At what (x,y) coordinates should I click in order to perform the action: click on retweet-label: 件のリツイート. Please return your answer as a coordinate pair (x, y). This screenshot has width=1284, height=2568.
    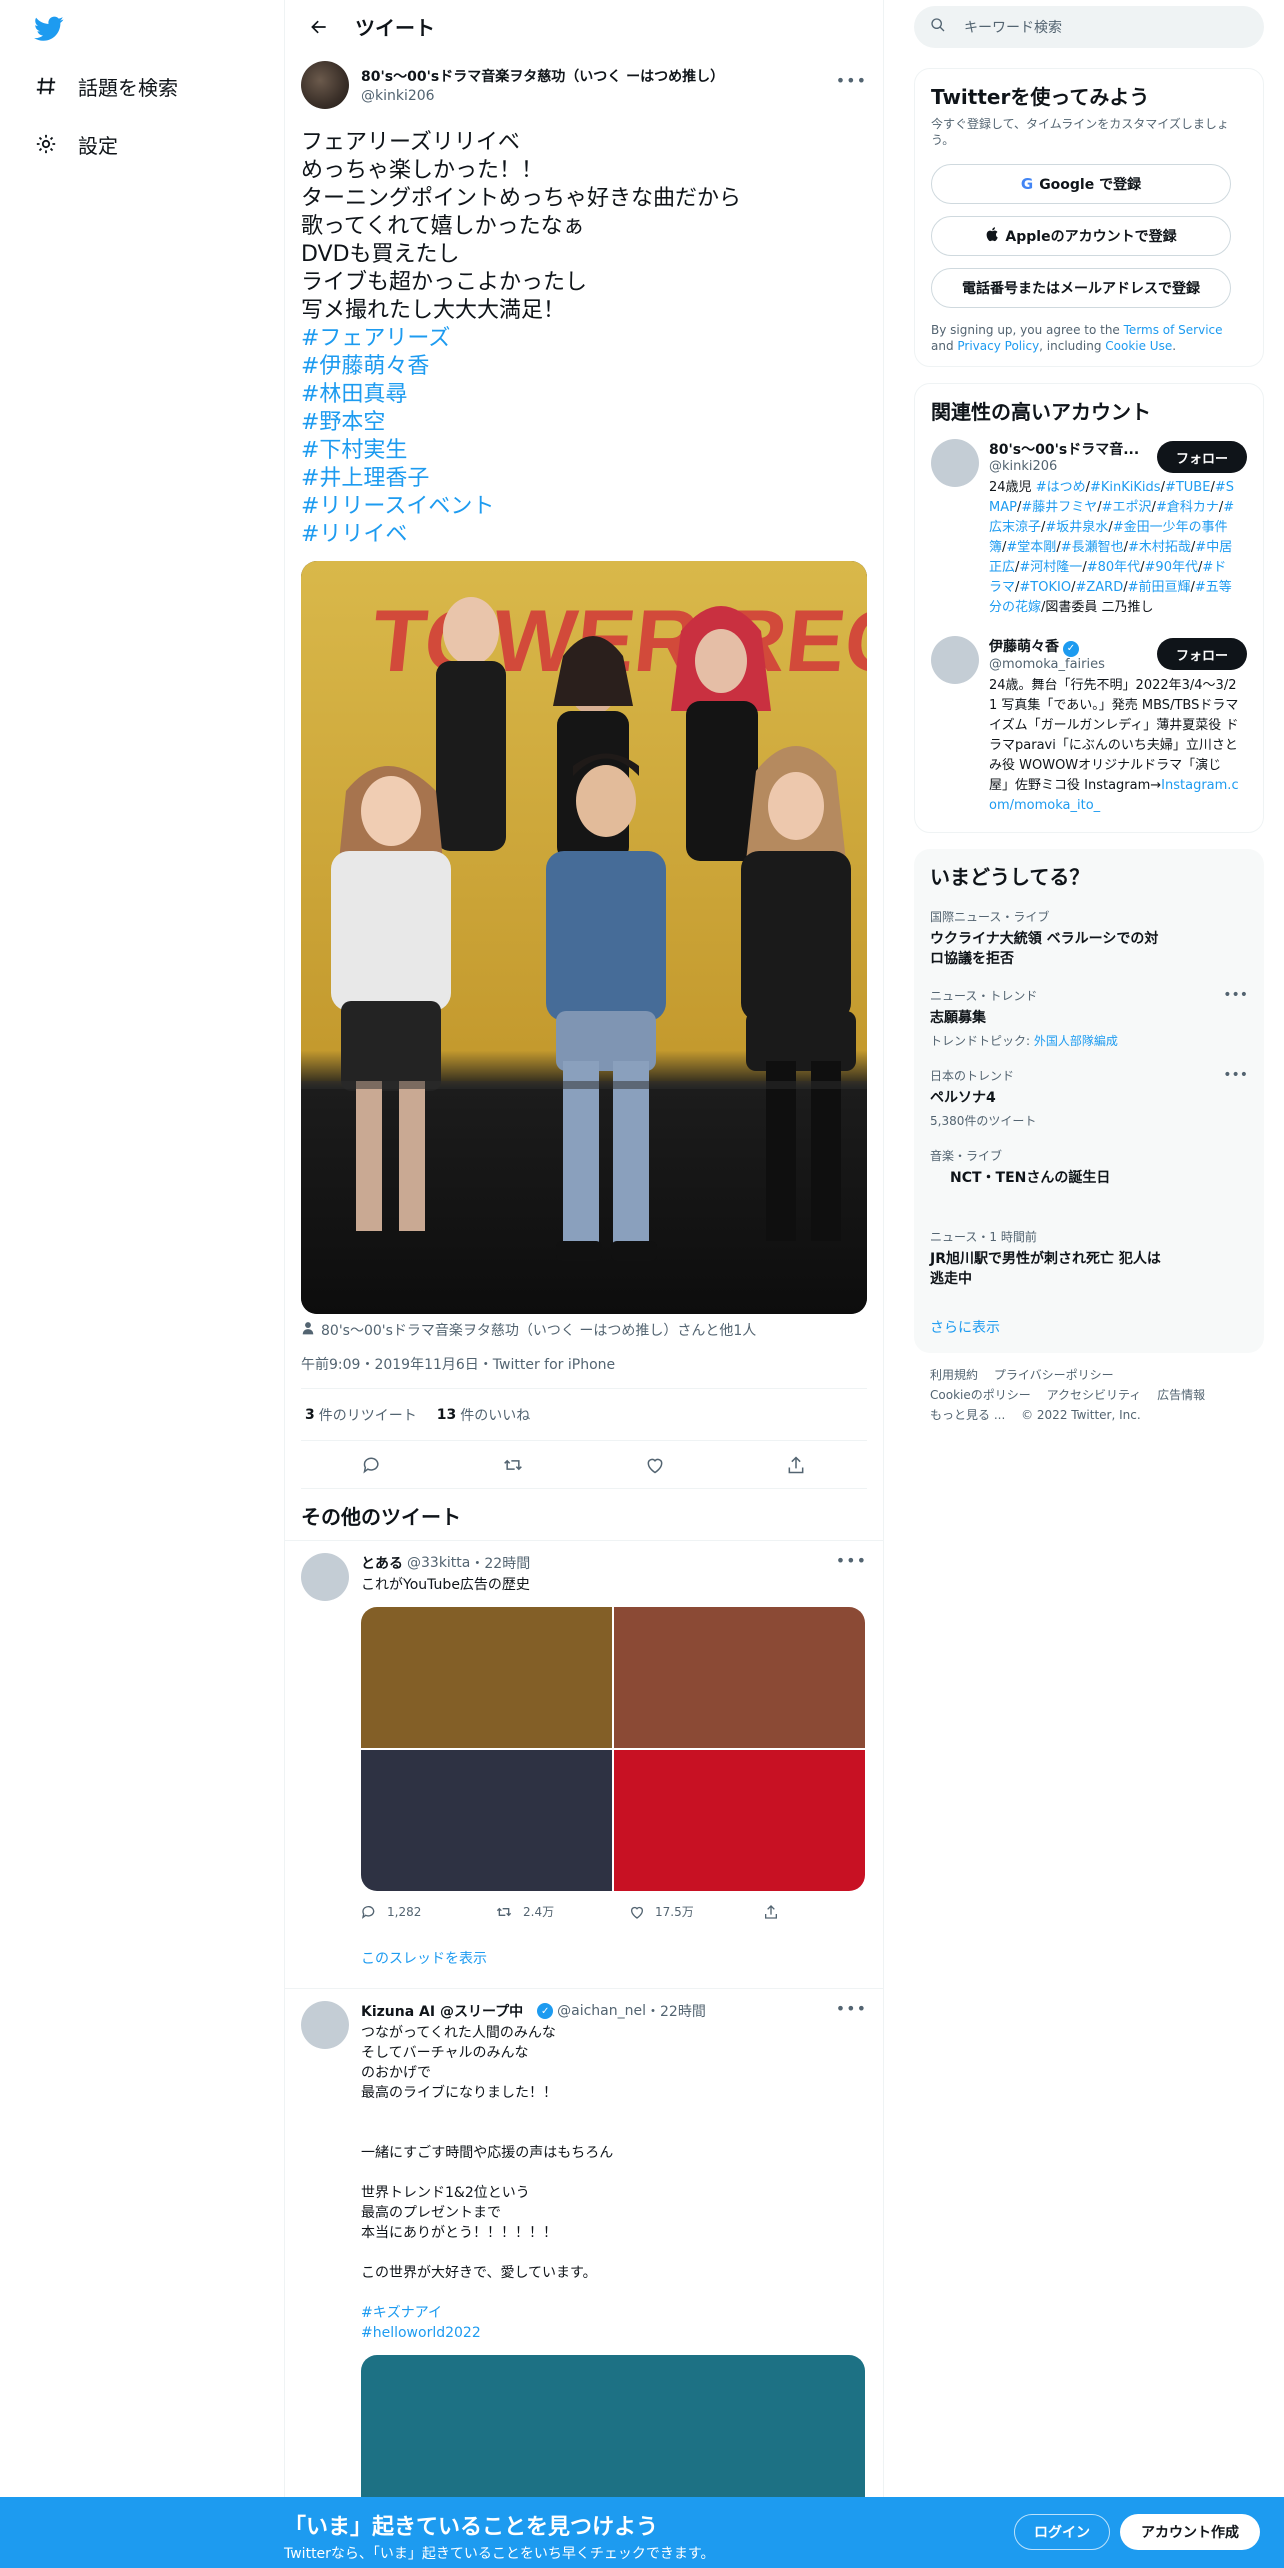
    Looking at the image, I should click on (368, 1415).